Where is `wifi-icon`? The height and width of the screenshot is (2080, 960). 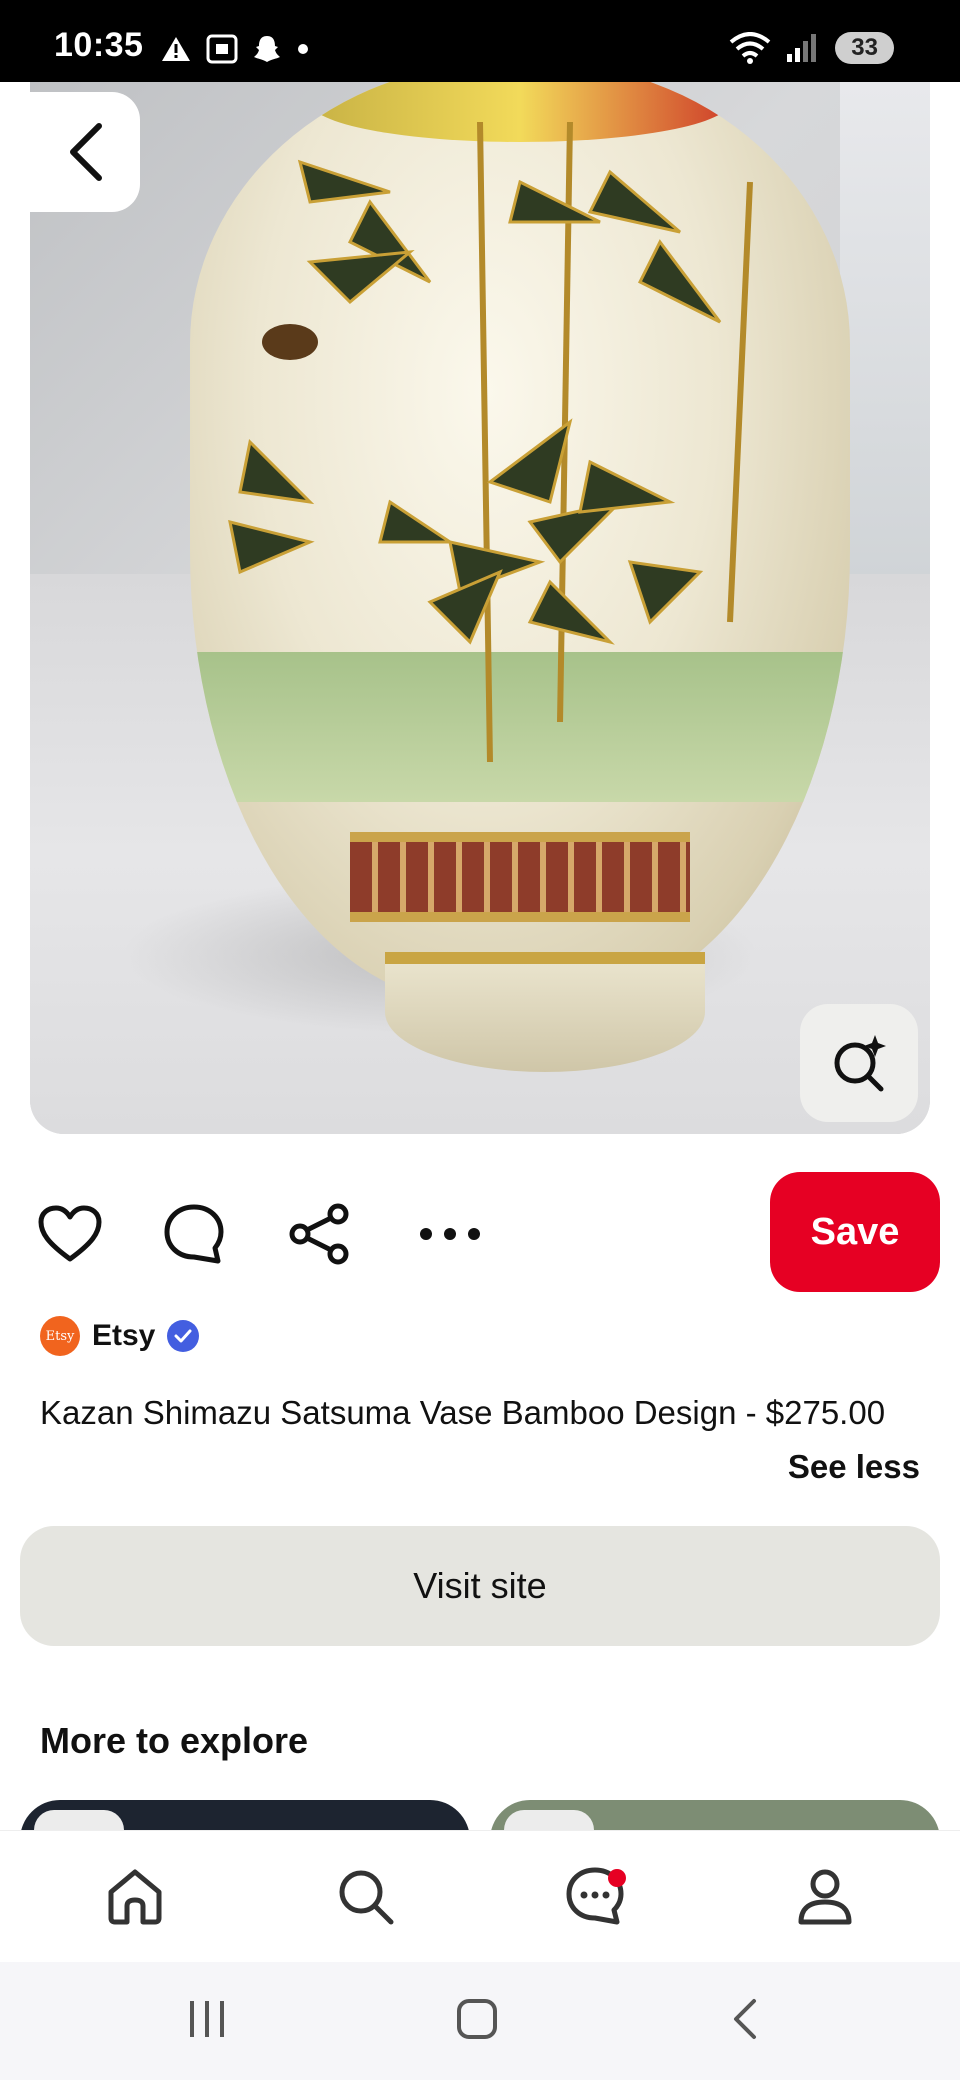
wifi-icon is located at coordinates (750, 48).